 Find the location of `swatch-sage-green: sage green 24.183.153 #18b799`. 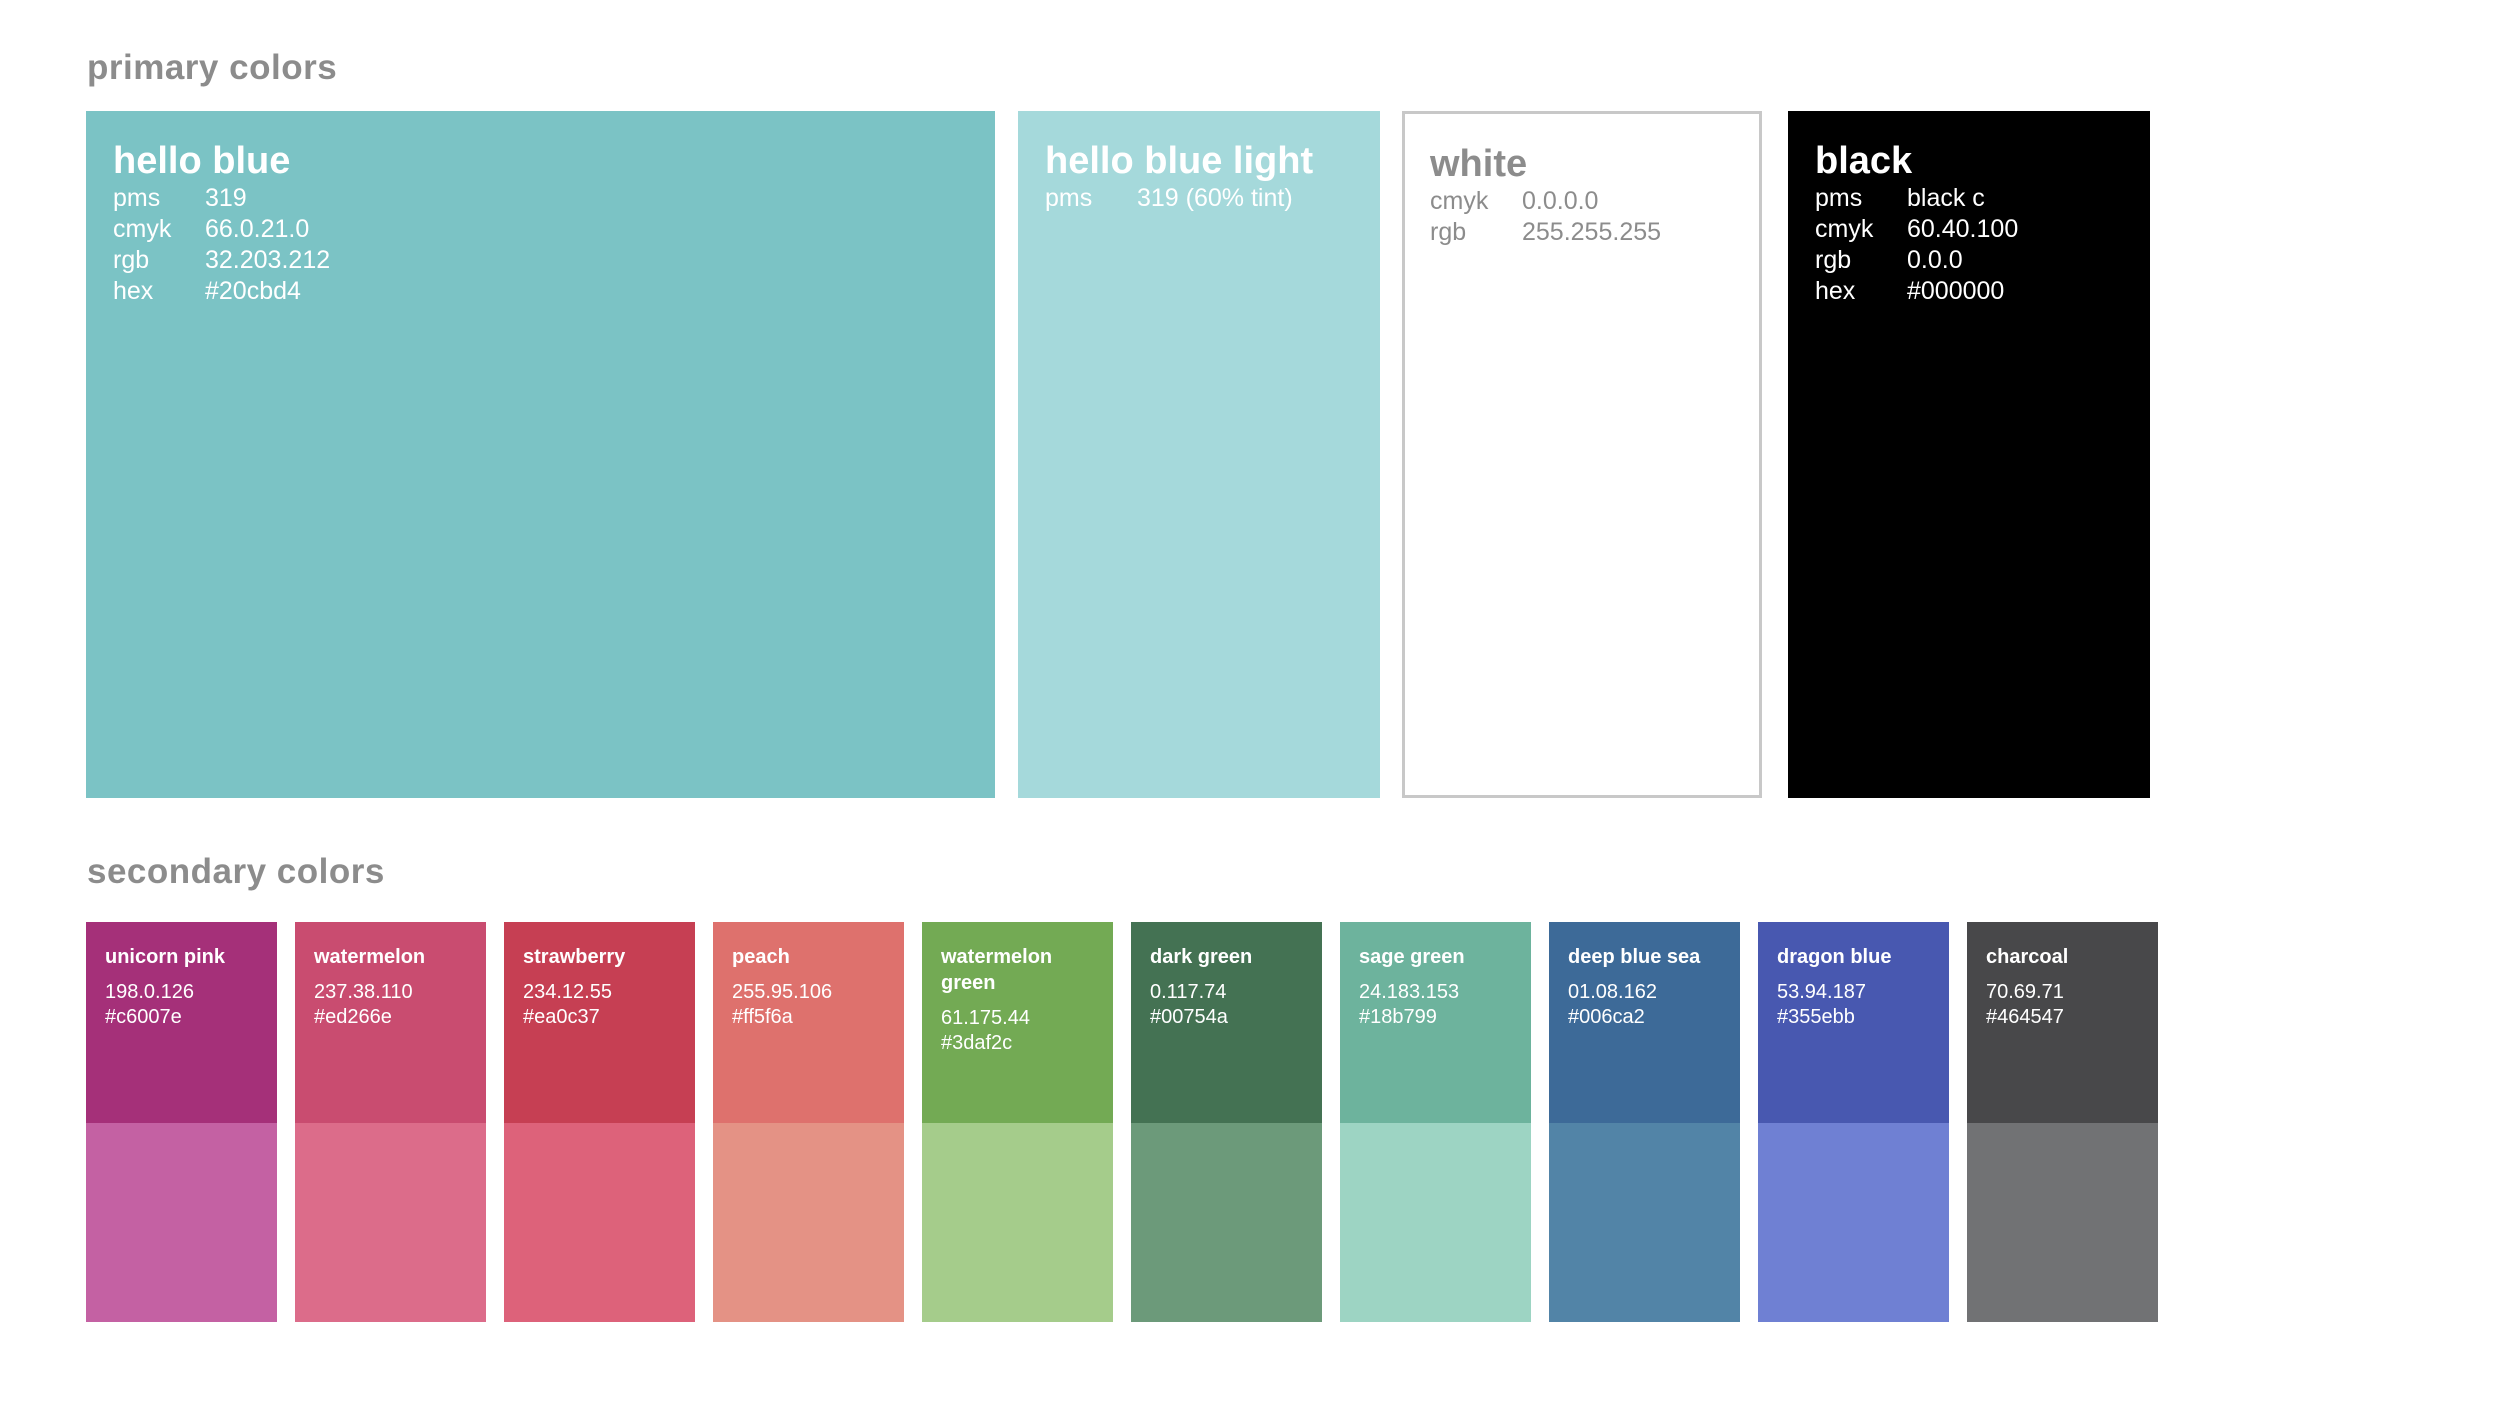

swatch-sage-green: sage green 24.183.153 #18b799 is located at coordinates (1435, 1122).